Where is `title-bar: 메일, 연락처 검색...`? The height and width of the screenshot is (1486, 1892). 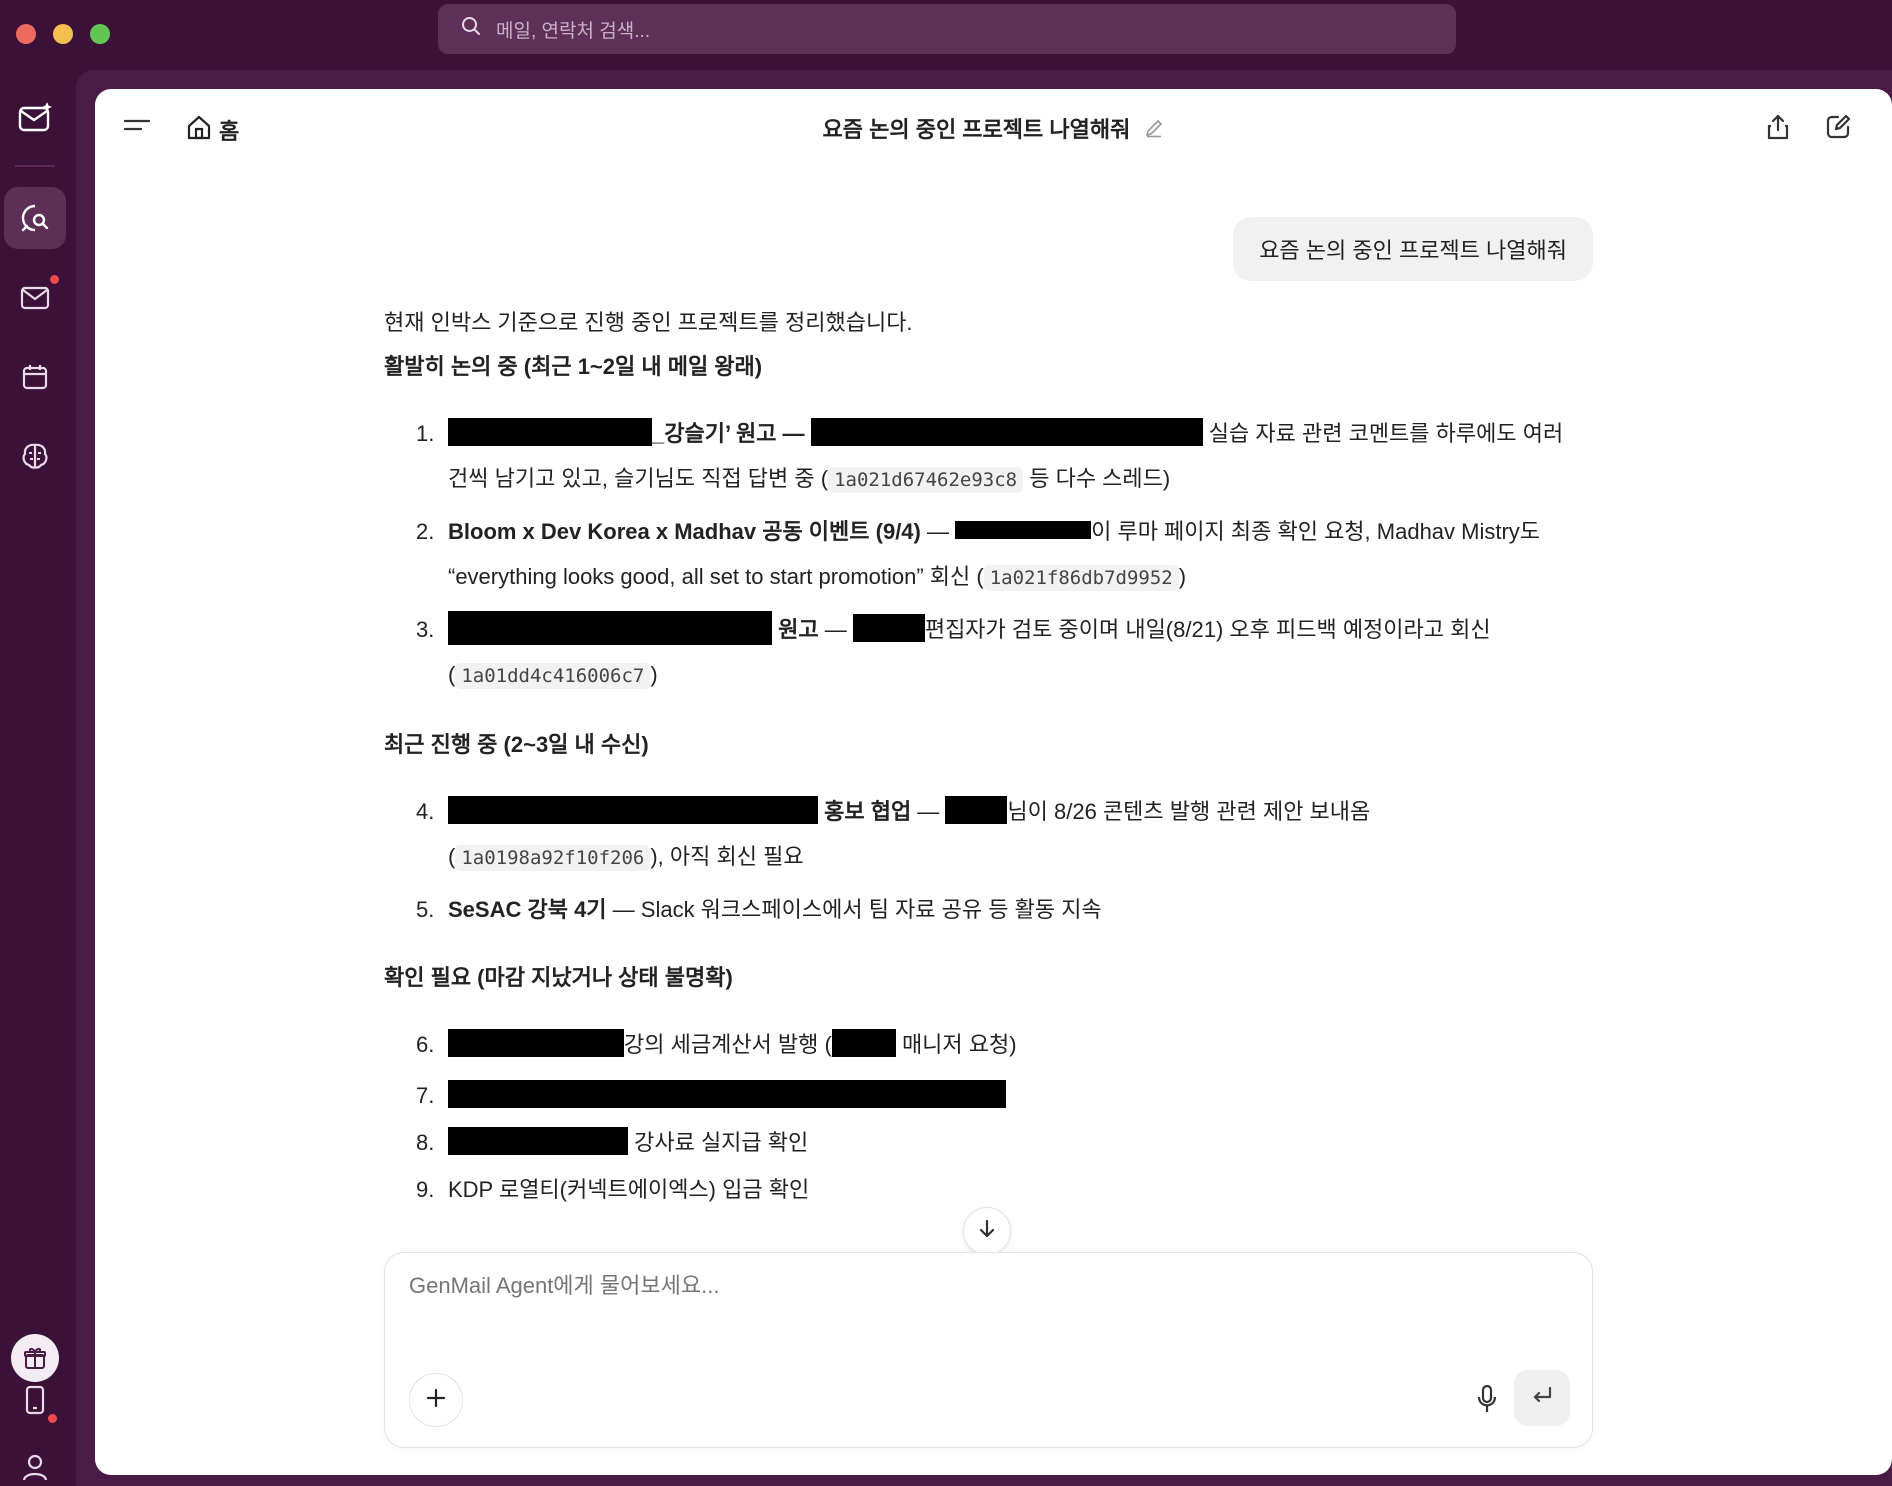
title-bar: 메일, 연락처 검색... is located at coordinates (946, 32).